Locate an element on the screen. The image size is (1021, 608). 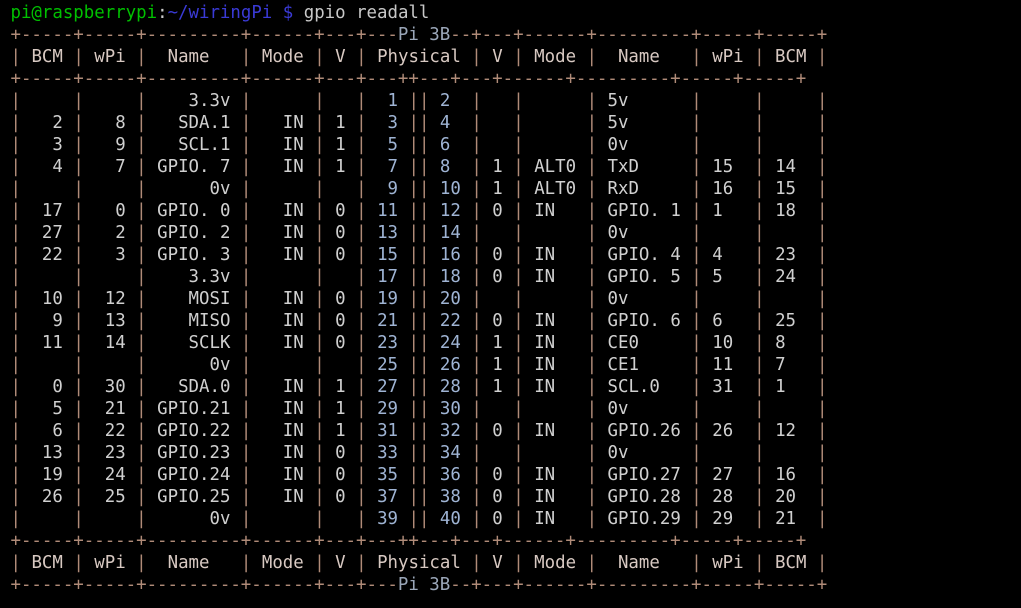
cell-bcm-left: 11 is located at coordinates (47, 343).